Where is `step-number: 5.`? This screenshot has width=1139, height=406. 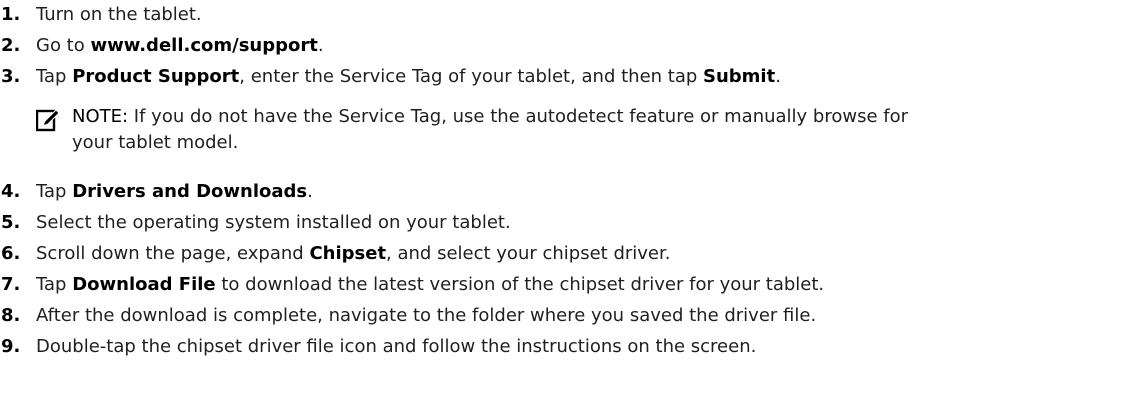 step-number: 5. is located at coordinates (11, 222).